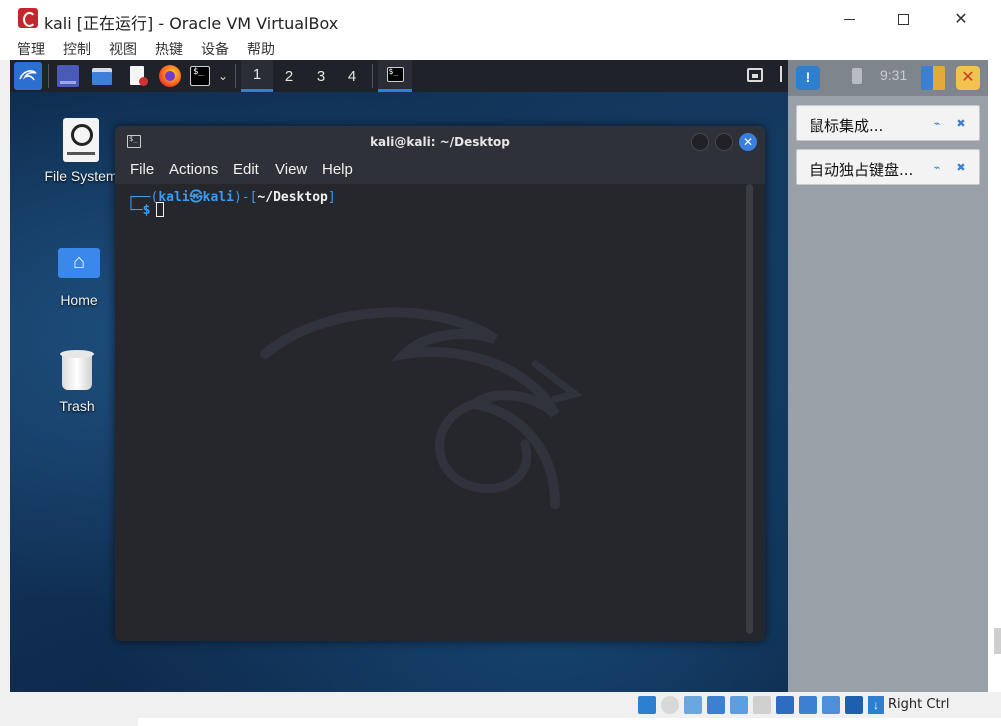 The height and width of the screenshot is (726, 1001). I want to click on video-capture-icon, so click(808, 705).